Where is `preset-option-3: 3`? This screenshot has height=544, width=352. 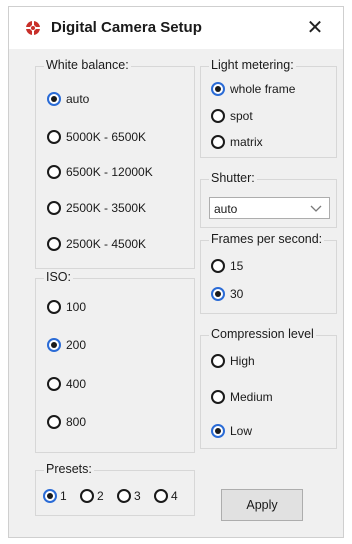
preset-option-3: 3 is located at coordinates (129, 496).